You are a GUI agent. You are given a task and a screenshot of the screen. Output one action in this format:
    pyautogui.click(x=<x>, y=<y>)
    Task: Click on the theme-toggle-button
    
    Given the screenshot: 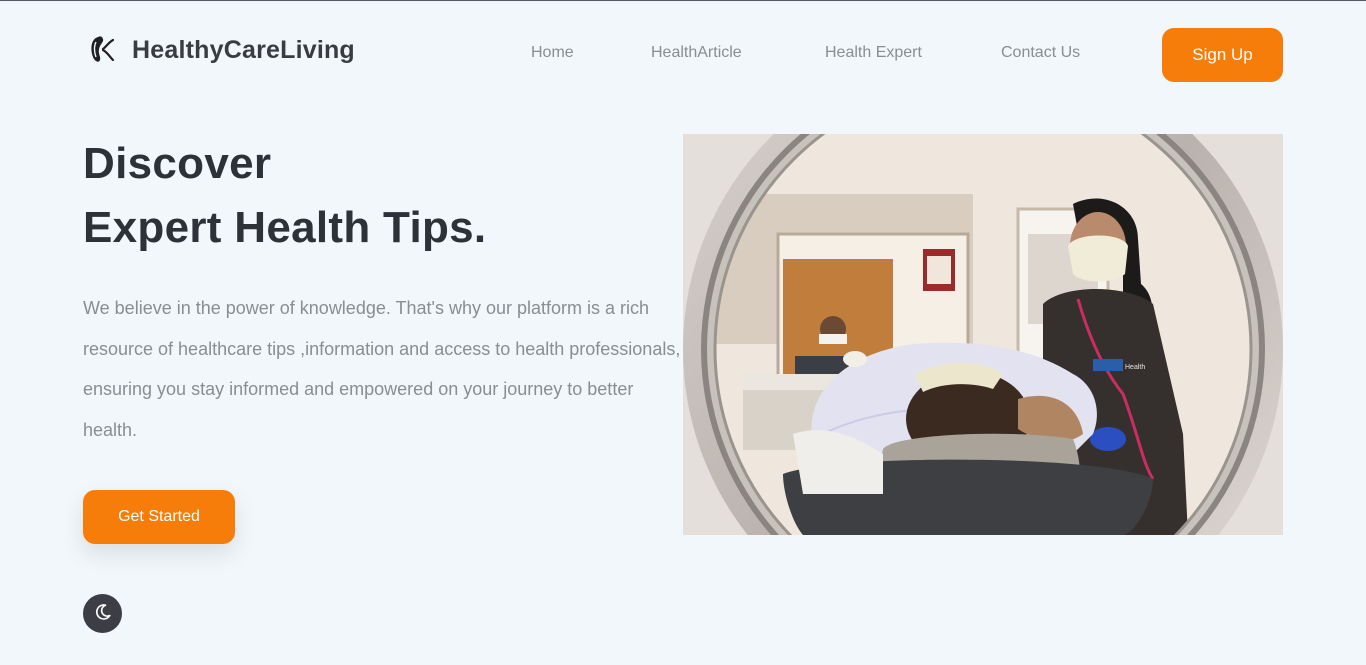 What is the action you would take?
    pyautogui.click(x=102, y=613)
    